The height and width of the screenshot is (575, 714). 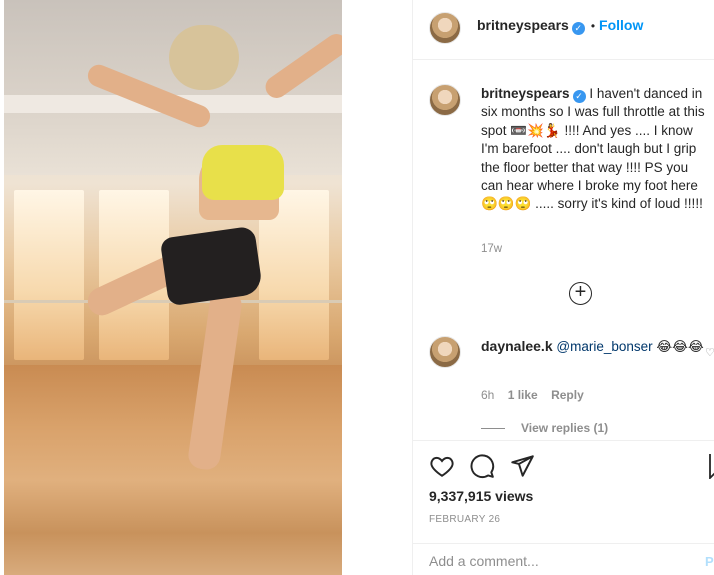 I want to click on post-header: britneyspears ✓ • Follow, so click(x=563, y=30).